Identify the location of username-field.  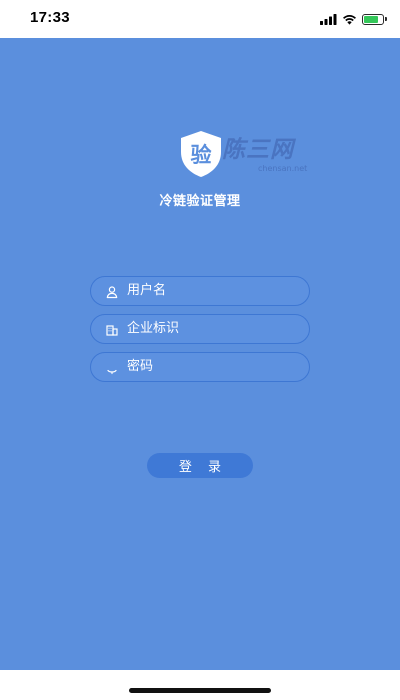
(200, 291).